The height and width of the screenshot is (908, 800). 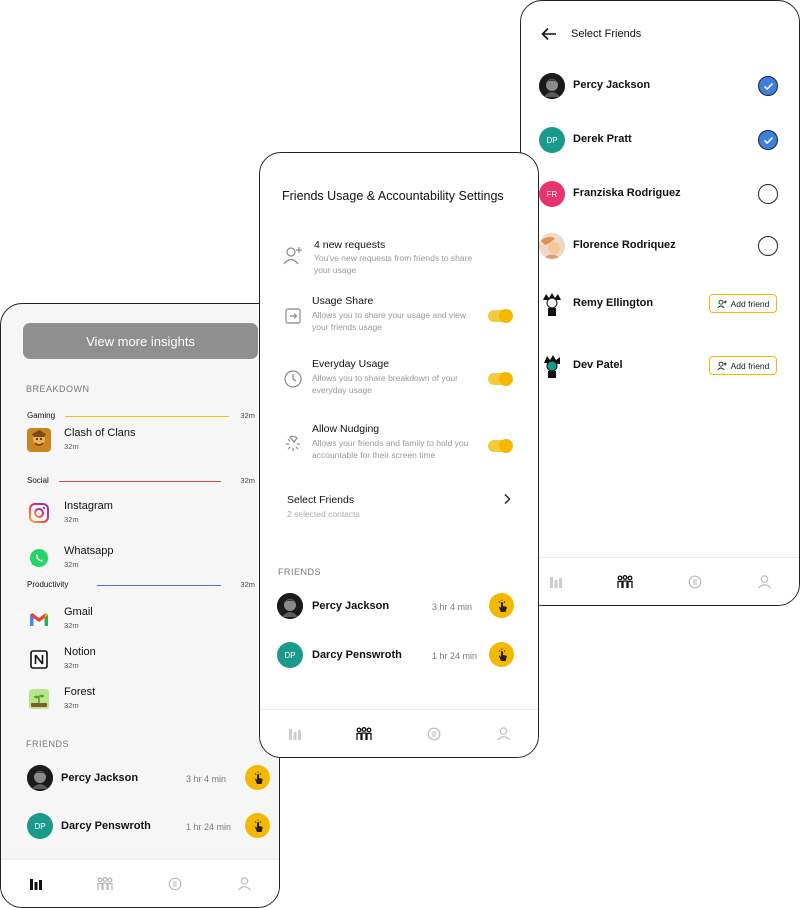 I want to click on whatsapp-icon, so click(x=39, y=558).